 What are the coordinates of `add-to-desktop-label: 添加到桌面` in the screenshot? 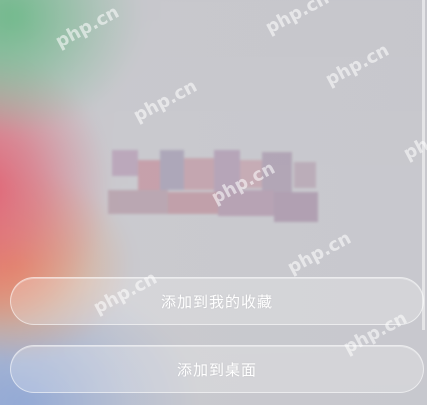 It's located at (216, 369).